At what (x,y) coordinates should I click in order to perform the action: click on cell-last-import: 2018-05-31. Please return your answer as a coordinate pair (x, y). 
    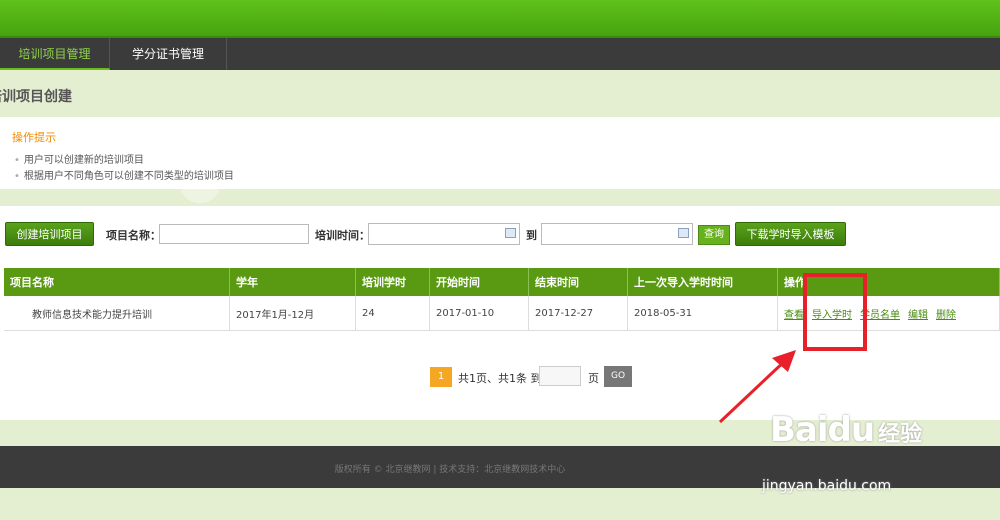
    Looking at the image, I should click on (702, 313).